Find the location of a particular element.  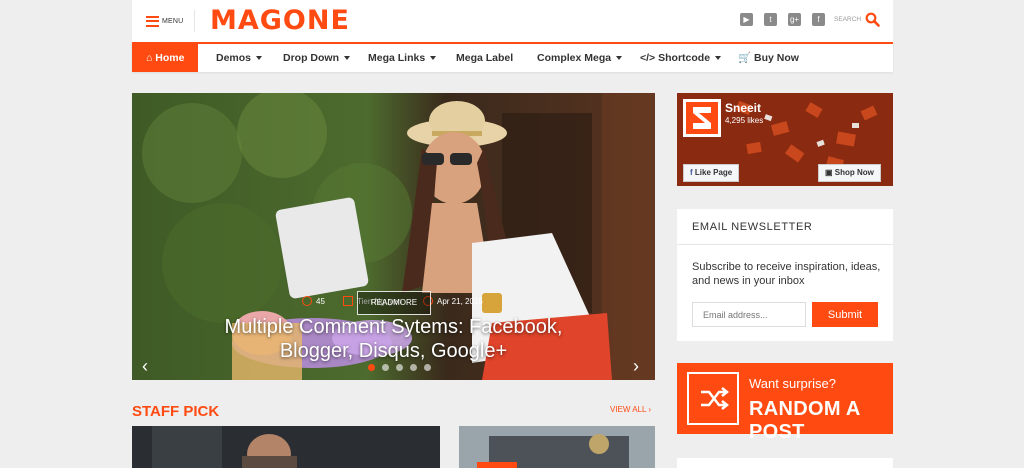

code-icon: </> is located at coordinates (649, 58).